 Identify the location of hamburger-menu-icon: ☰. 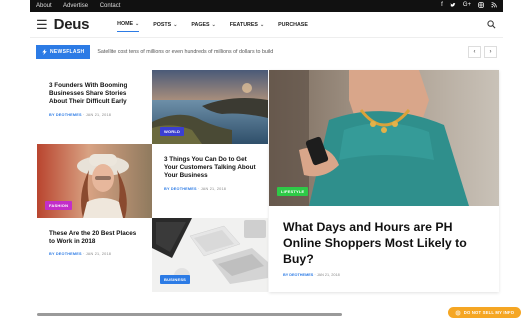
(42, 24).